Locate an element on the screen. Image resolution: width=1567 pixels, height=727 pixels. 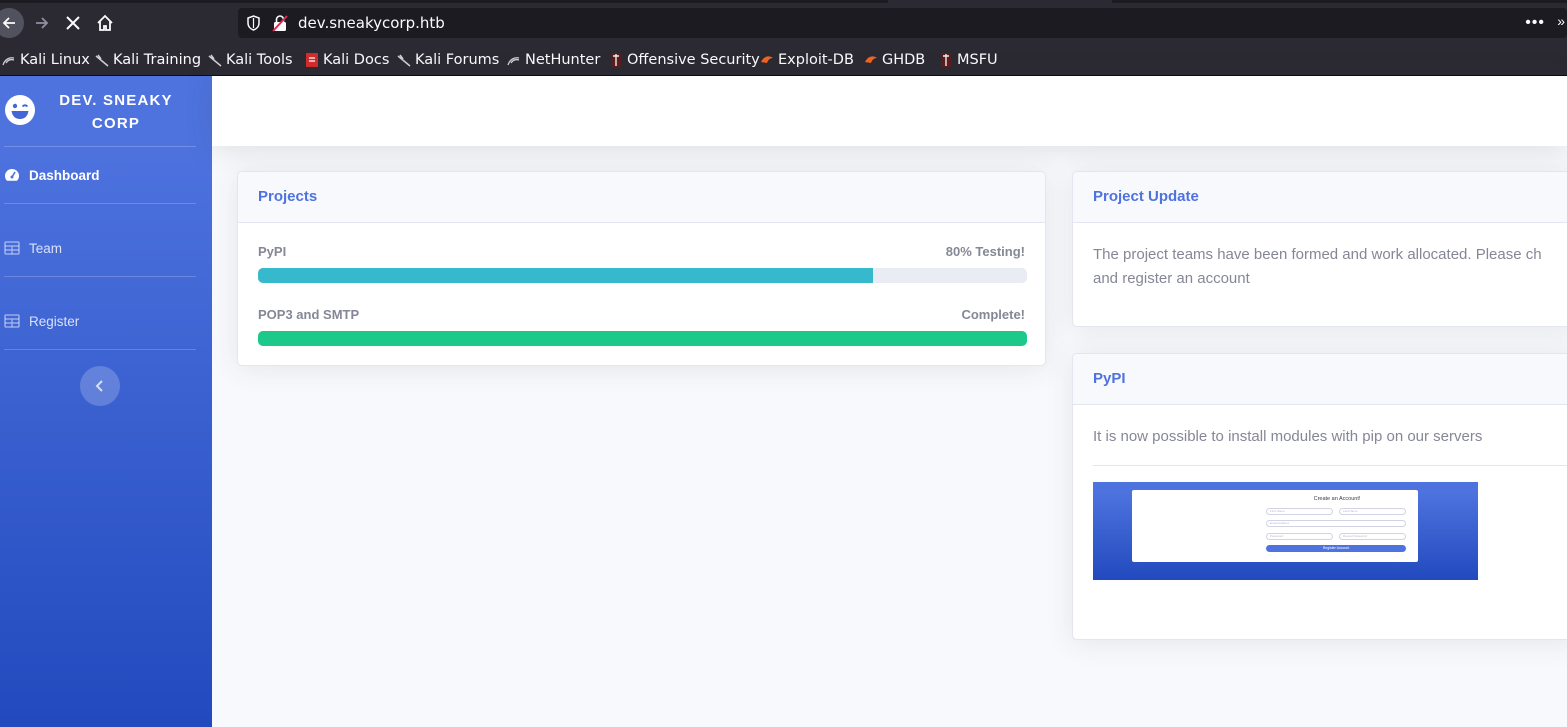
back-button is located at coordinates (12, 23).